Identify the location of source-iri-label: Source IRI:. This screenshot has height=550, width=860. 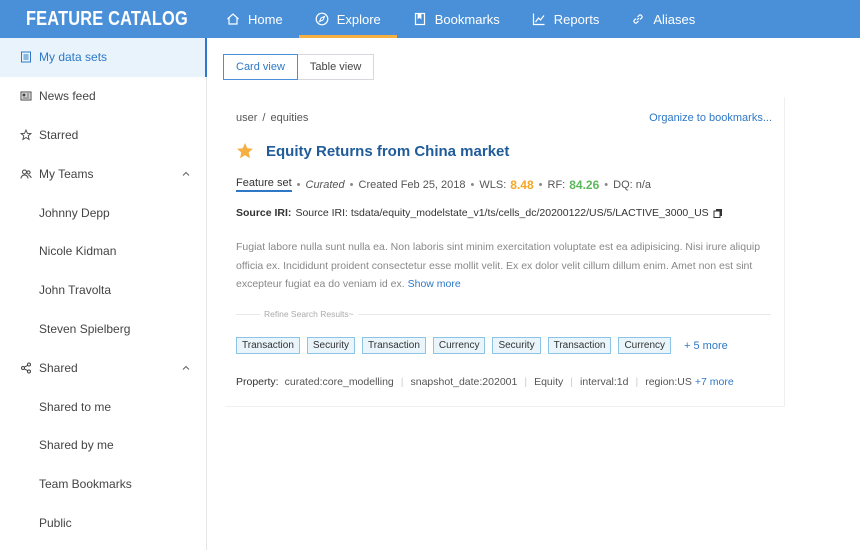
(264, 213).